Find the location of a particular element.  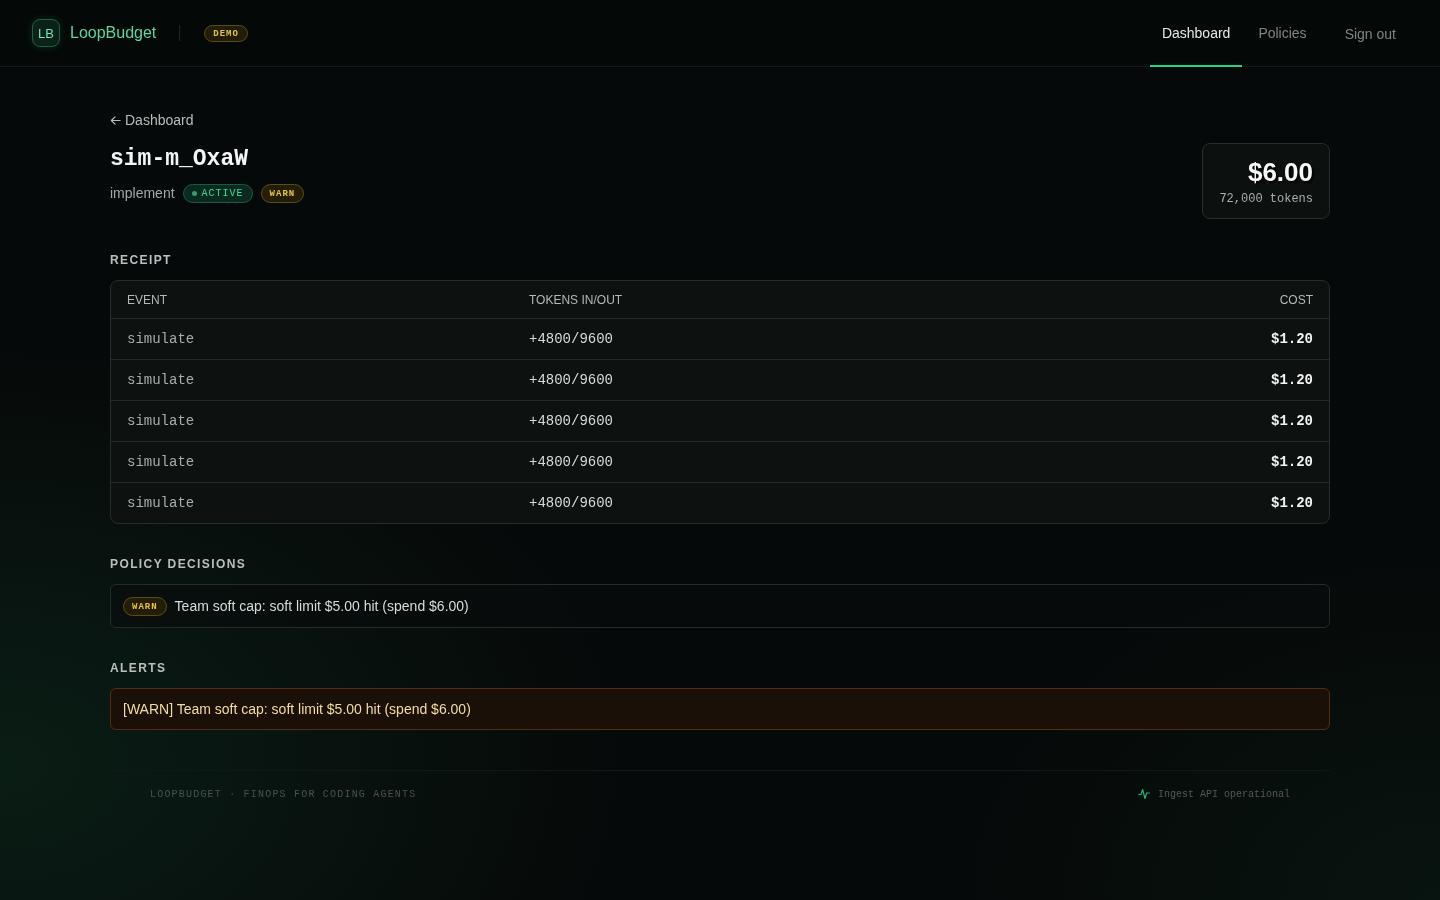

section-title: POLICY DECISIONS is located at coordinates (179, 564).